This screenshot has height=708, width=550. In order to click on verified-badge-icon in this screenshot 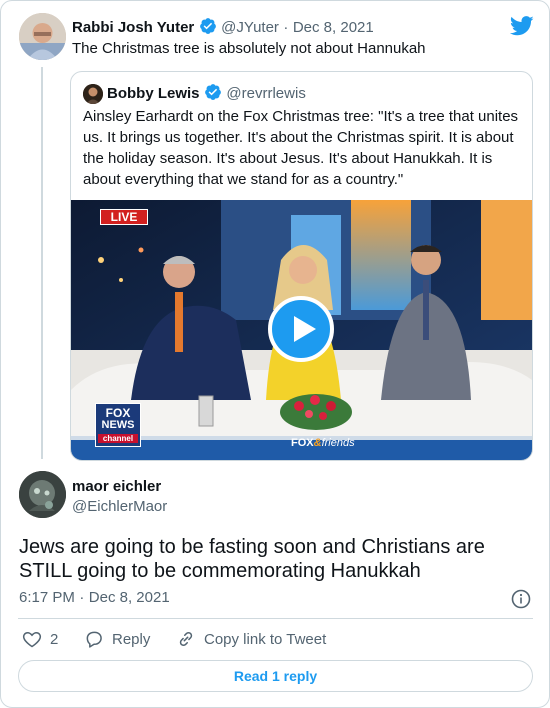, I will do `click(208, 28)`.